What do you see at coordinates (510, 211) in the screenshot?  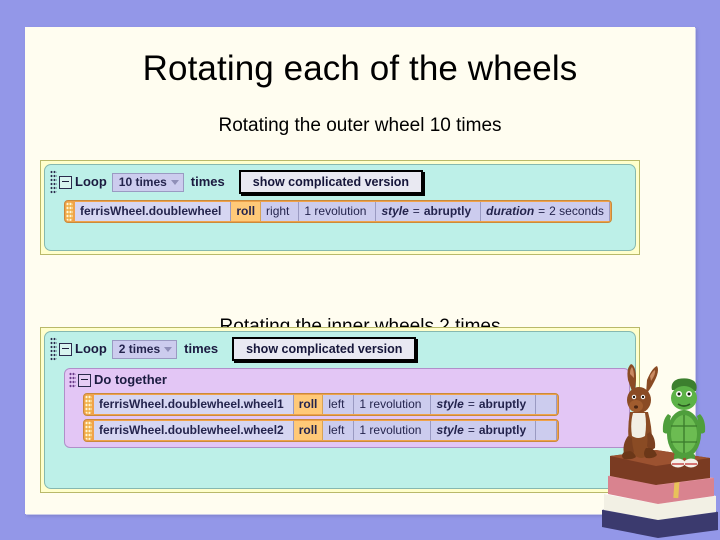 I see `duration-label: duration` at bounding box center [510, 211].